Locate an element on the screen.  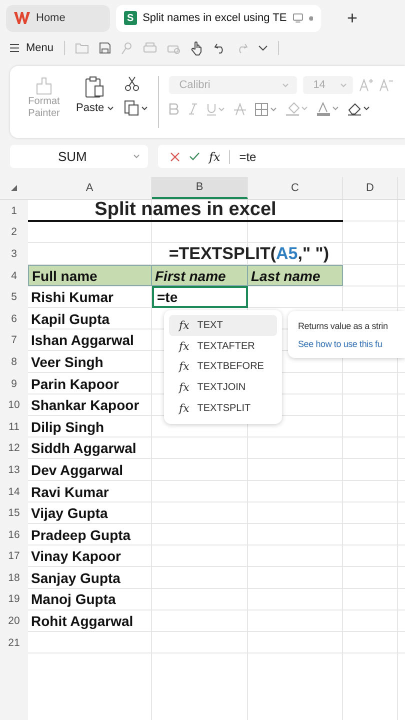
function-suggestion: fx TEXTBEFORE is located at coordinates (223, 367).